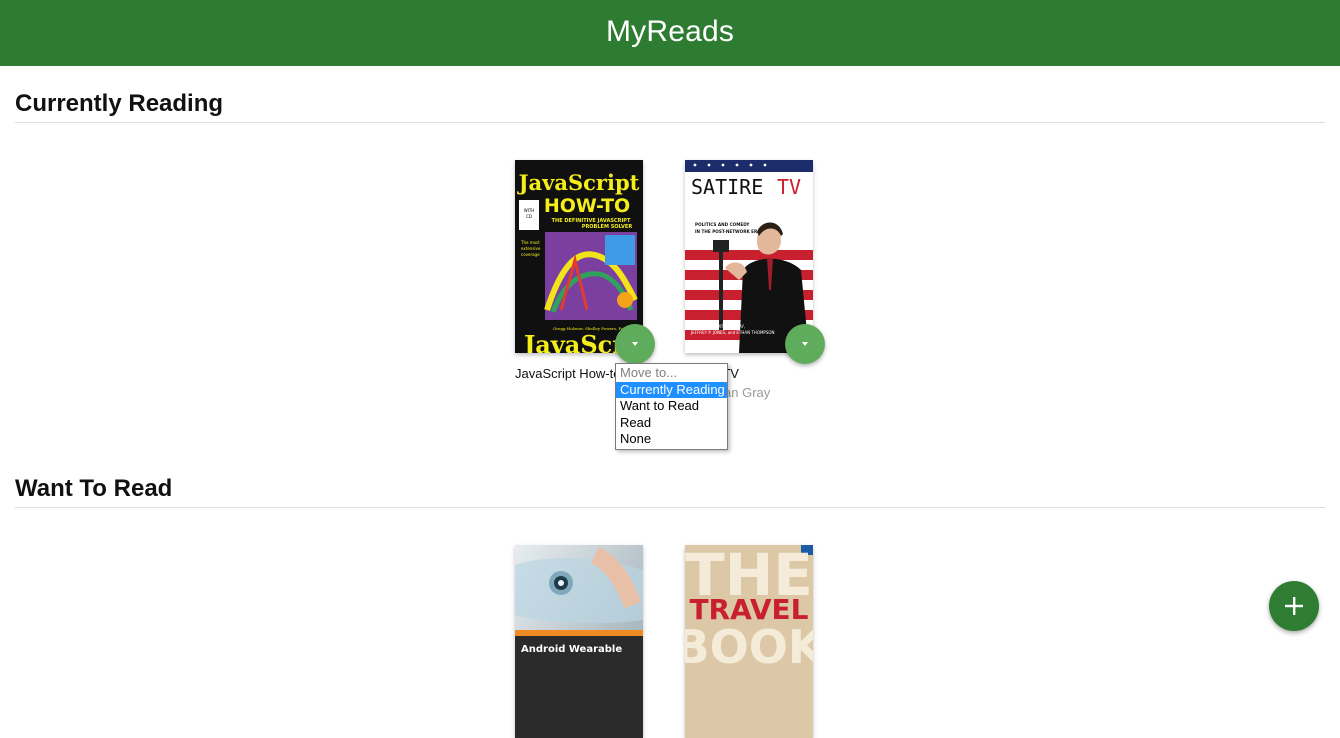 The width and height of the screenshot is (1340, 738). I want to click on book-cover: Android Wearable, so click(579, 641).